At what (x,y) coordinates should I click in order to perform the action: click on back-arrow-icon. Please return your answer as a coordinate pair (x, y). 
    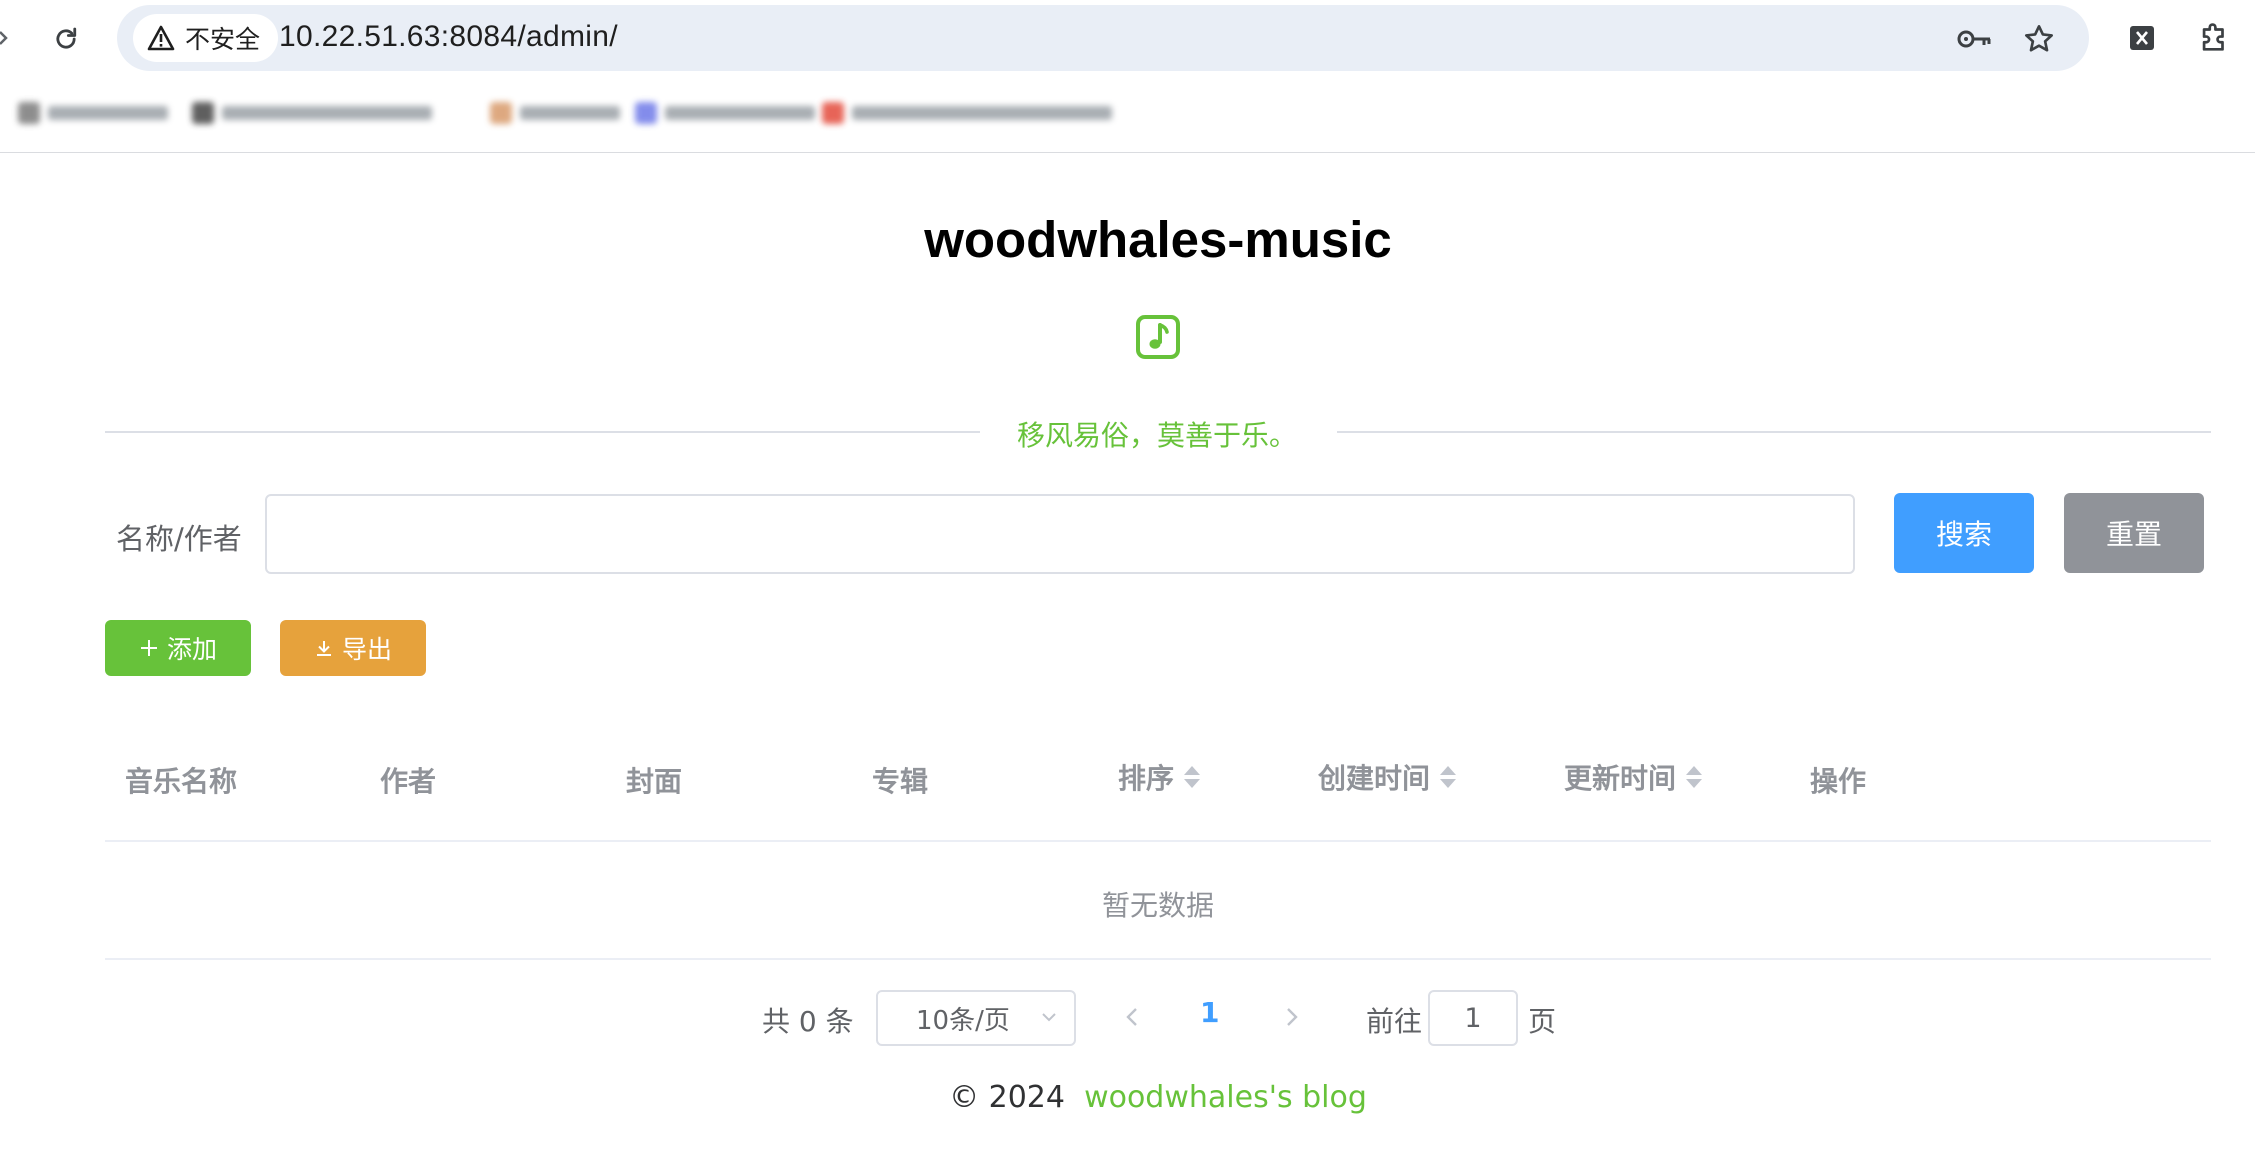
    Looking at the image, I should click on (4, 38).